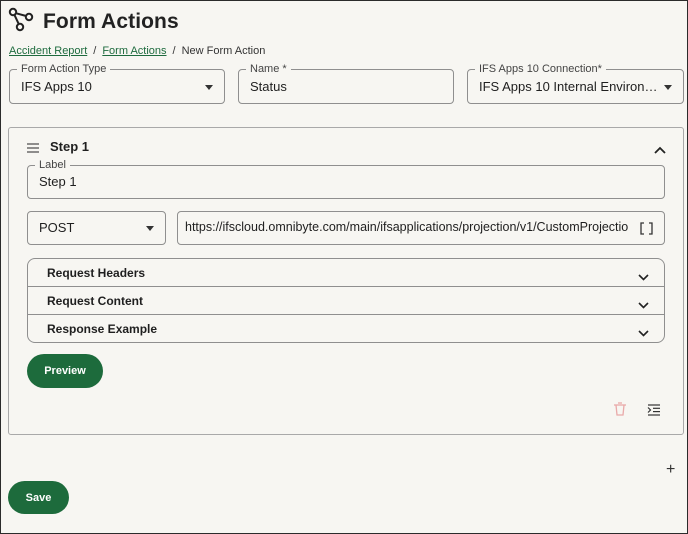  Describe the element at coordinates (56, 86) in the screenshot. I see `form-action-type-value: IFS Apps 10` at that location.